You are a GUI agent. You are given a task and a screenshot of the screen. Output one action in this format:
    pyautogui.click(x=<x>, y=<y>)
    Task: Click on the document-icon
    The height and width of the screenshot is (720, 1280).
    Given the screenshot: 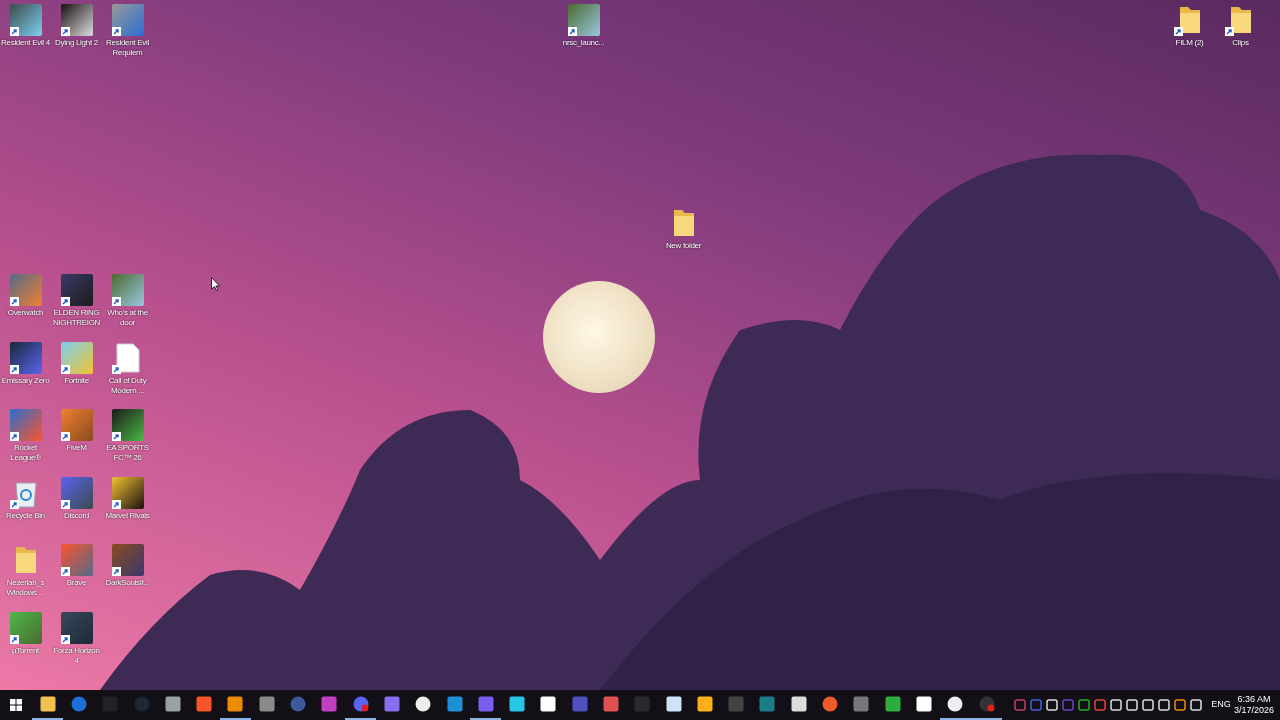 What is the action you would take?
    pyautogui.click(x=127, y=357)
    